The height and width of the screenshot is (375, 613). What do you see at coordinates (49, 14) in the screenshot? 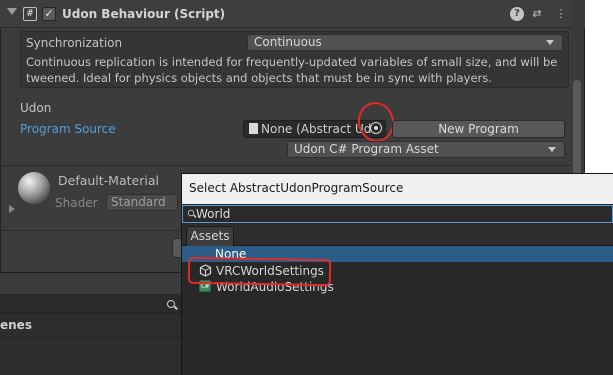
I see `component-enabled-checkbox: ✓` at bounding box center [49, 14].